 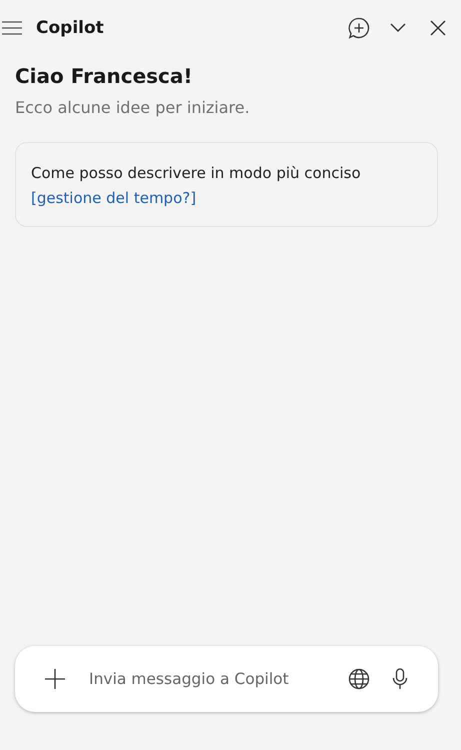 What do you see at coordinates (113, 198) in the screenshot?
I see `suggestion-link: [gestione del tempo?]` at bounding box center [113, 198].